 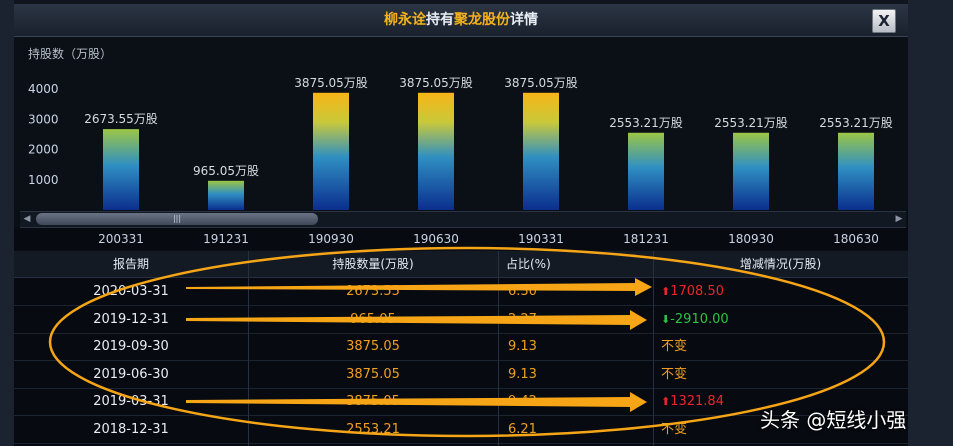 What do you see at coordinates (121, 119) in the screenshot?
I see `bar-data-label: 2673.55万股` at bounding box center [121, 119].